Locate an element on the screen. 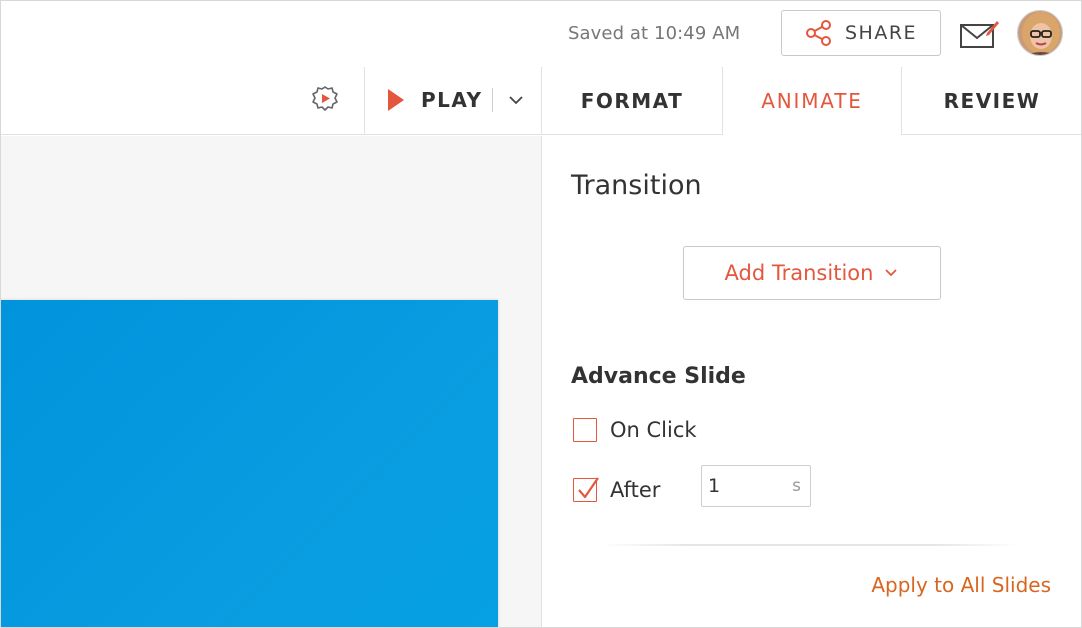 The image size is (1082, 628). after-seconds-field: s is located at coordinates (756, 486).